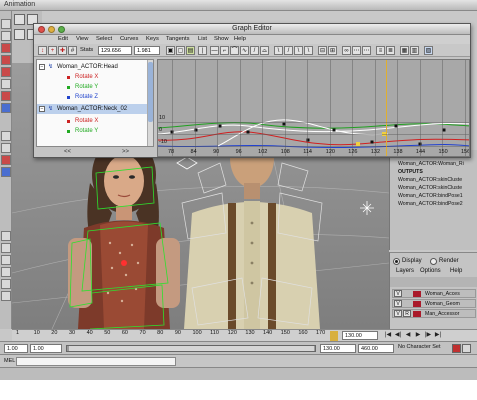 The height and width of the screenshot is (400, 477). I want to click on select-tool-icon, so click(6, 24).